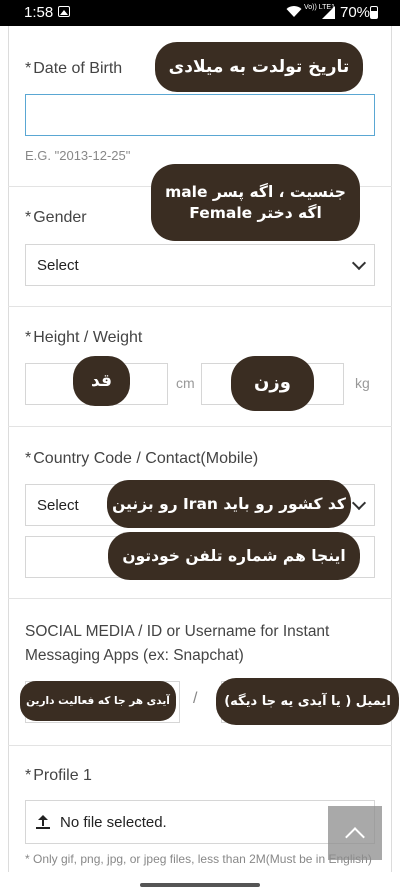 This screenshot has height=892, width=400. Describe the element at coordinates (200, 115) in the screenshot. I see `dob-input` at that location.